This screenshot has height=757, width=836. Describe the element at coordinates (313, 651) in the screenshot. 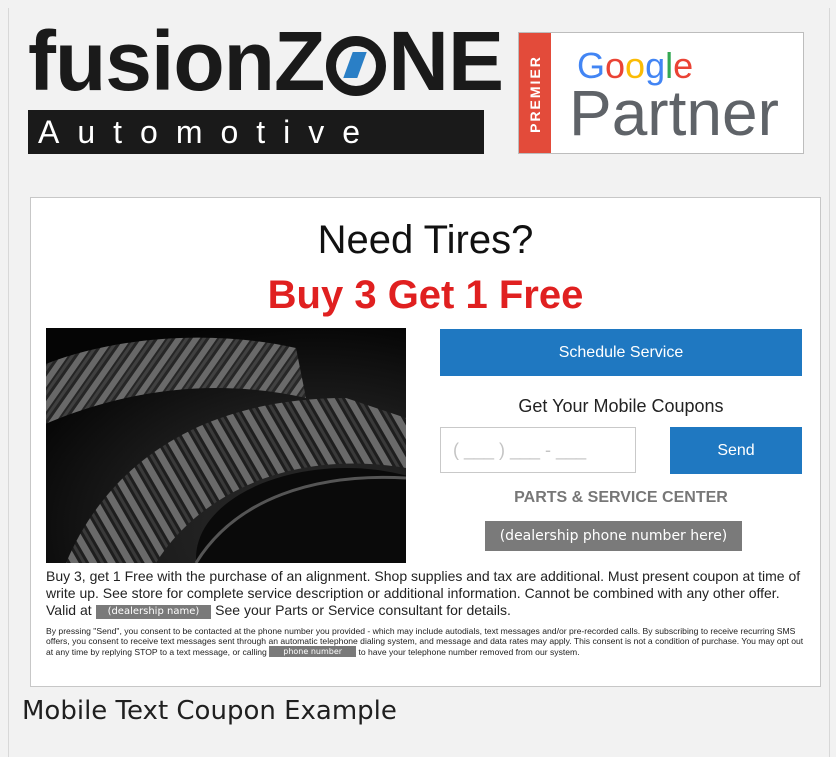

I see `fine-phone-placeholder: phone number` at that location.